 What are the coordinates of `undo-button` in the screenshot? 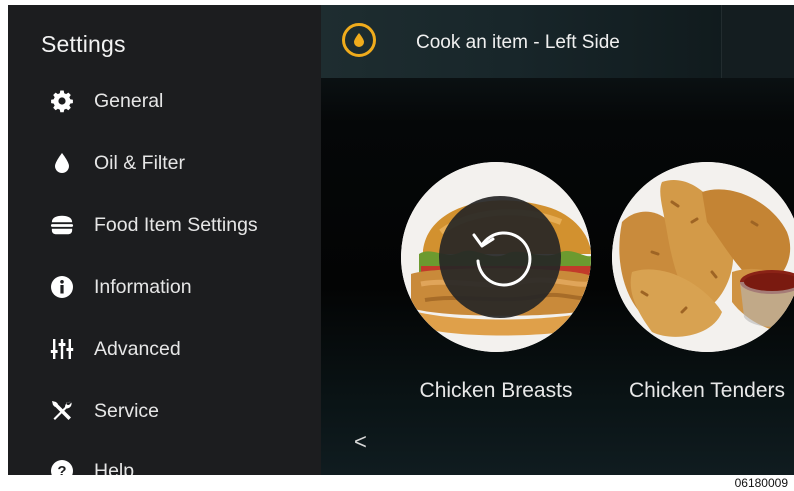 It's located at (500, 257).